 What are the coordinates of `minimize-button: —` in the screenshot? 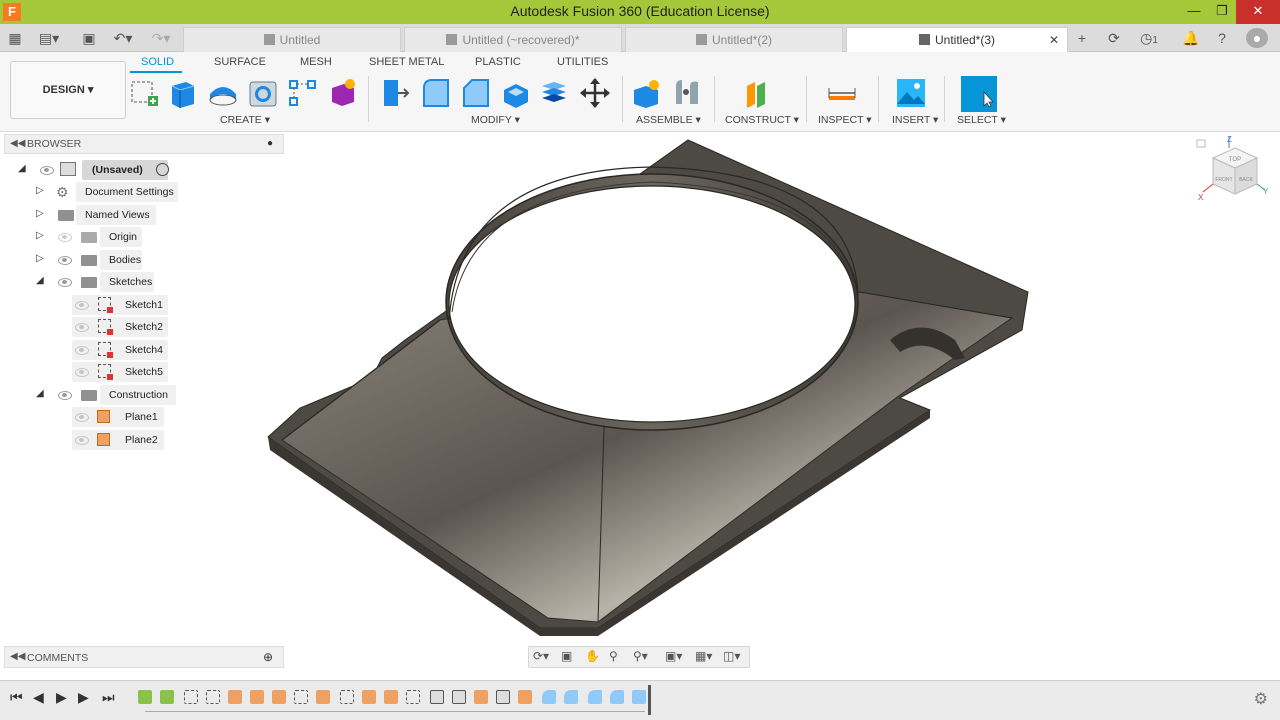 It's located at (1194, 12).